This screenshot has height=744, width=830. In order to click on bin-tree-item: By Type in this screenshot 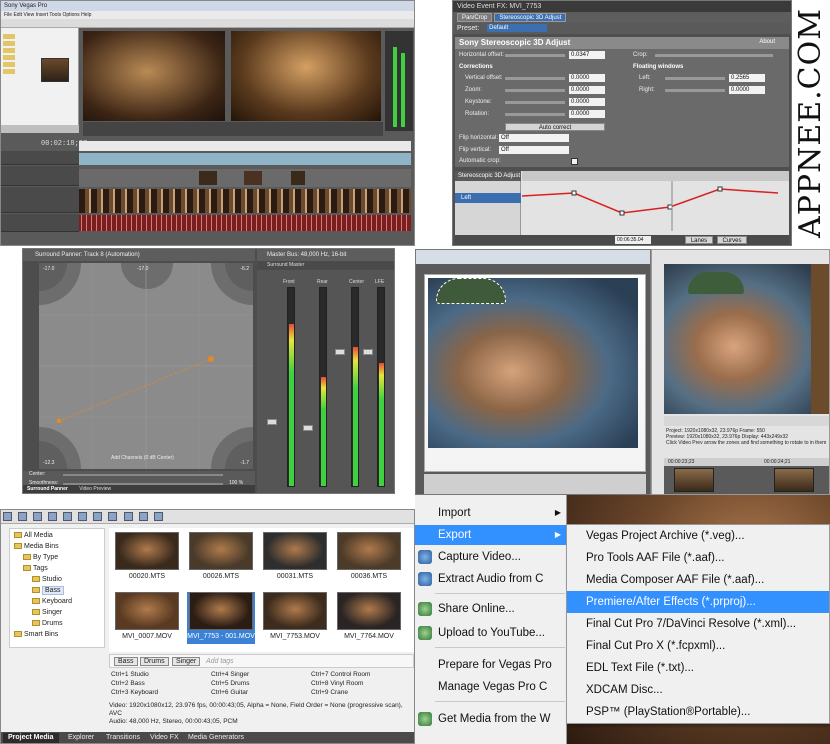, I will do `click(40, 558)`.